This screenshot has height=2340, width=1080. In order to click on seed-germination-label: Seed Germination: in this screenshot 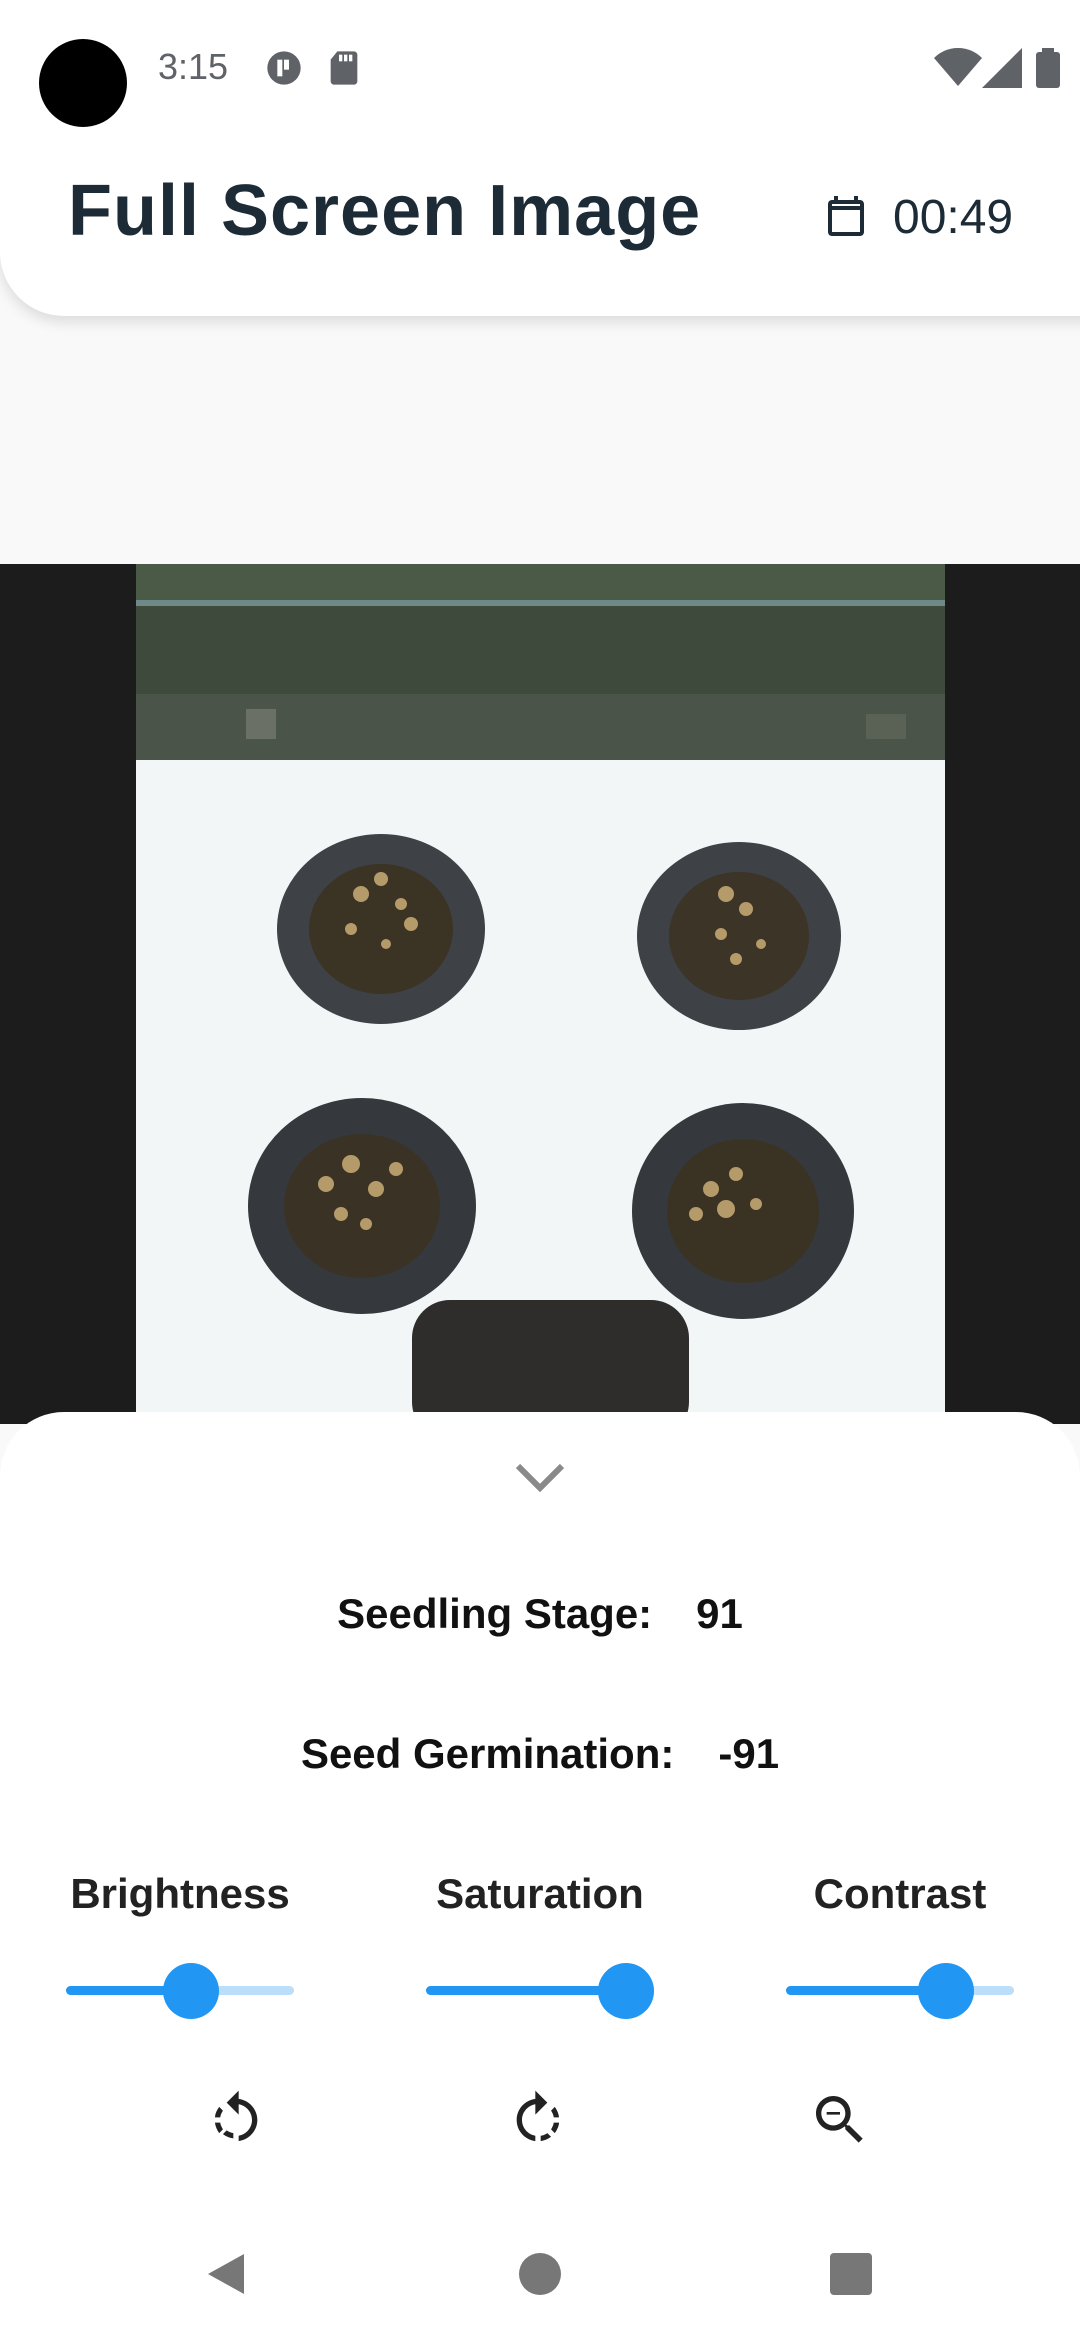, I will do `click(487, 1753)`.